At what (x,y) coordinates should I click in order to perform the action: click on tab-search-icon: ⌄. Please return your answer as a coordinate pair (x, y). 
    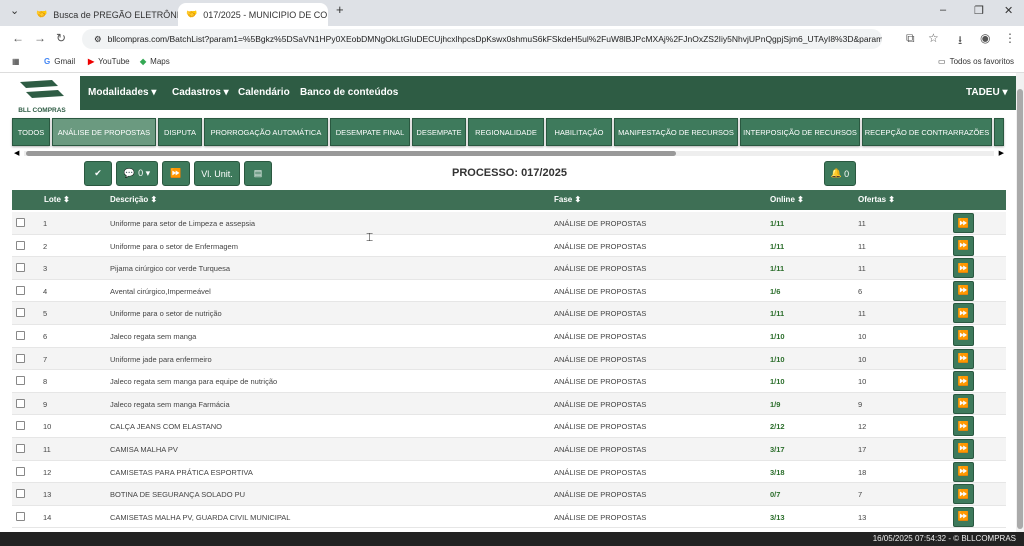
    Looking at the image, I should click on (14, 10).